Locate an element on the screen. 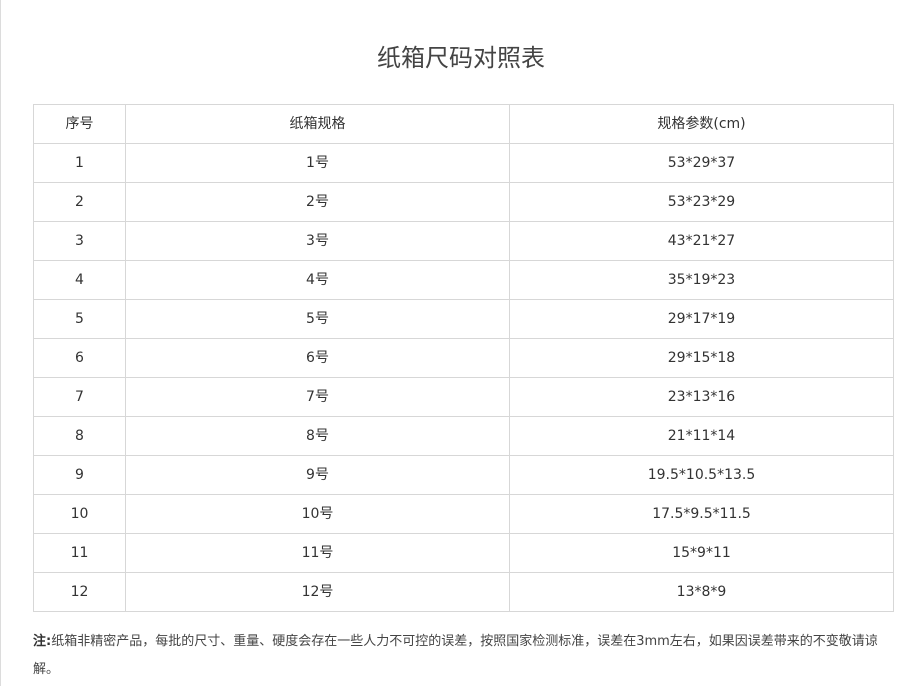 Image resolution: width=920 pixels, height=686 pixels. cell-index: 4 is located at coordinates (79, 280).